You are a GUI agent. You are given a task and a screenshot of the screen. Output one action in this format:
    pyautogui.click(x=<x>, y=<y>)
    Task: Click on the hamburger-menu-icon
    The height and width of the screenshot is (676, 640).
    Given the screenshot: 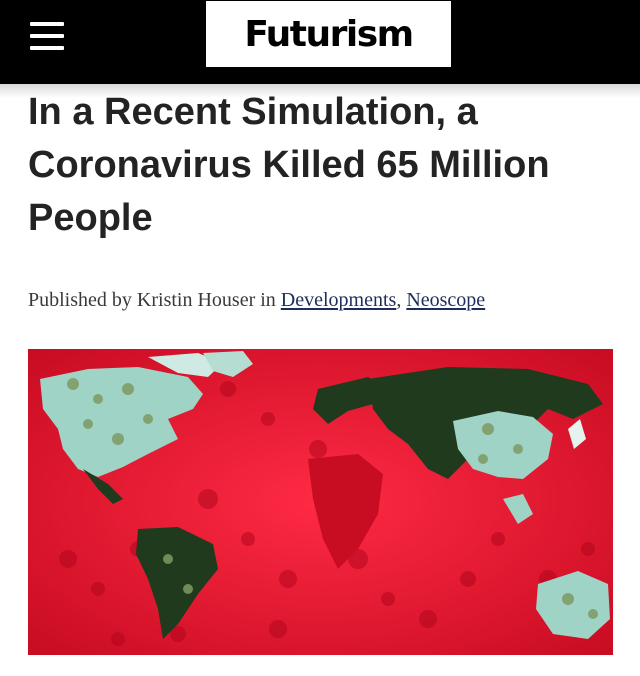 What is the action you would take?
    pyautogui.click(x=47, y=36)
    